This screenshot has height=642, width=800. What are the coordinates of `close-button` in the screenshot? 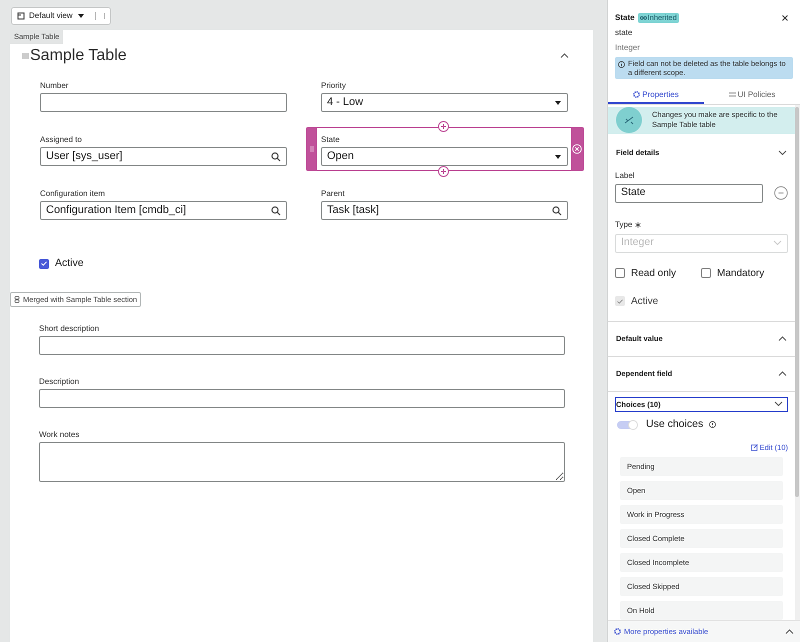 It's located at (786, 18).